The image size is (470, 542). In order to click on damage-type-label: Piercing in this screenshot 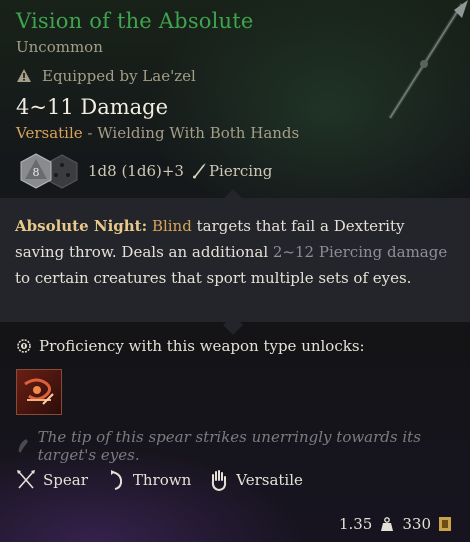, I will do `click(240, 171)`.